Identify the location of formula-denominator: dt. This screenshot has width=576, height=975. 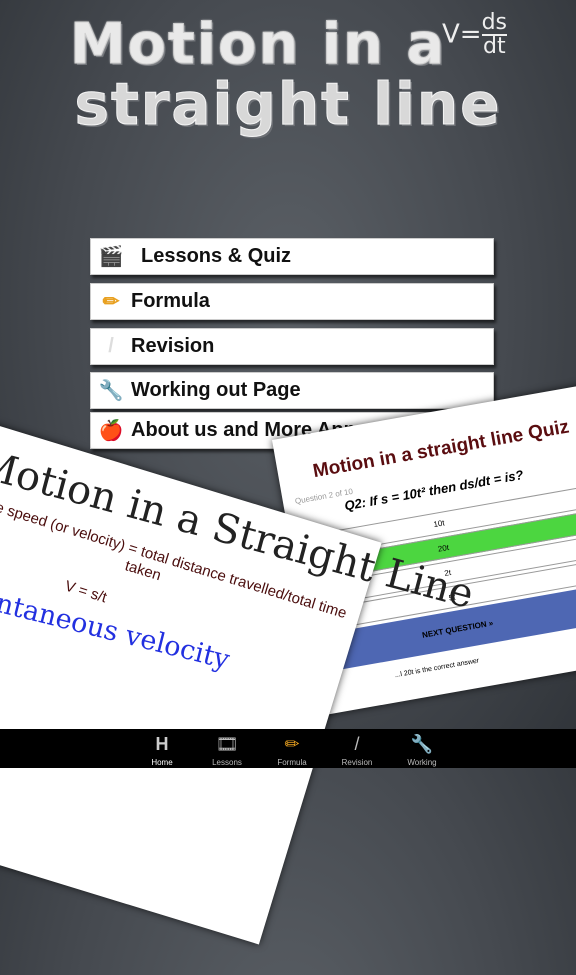
(494, 46).